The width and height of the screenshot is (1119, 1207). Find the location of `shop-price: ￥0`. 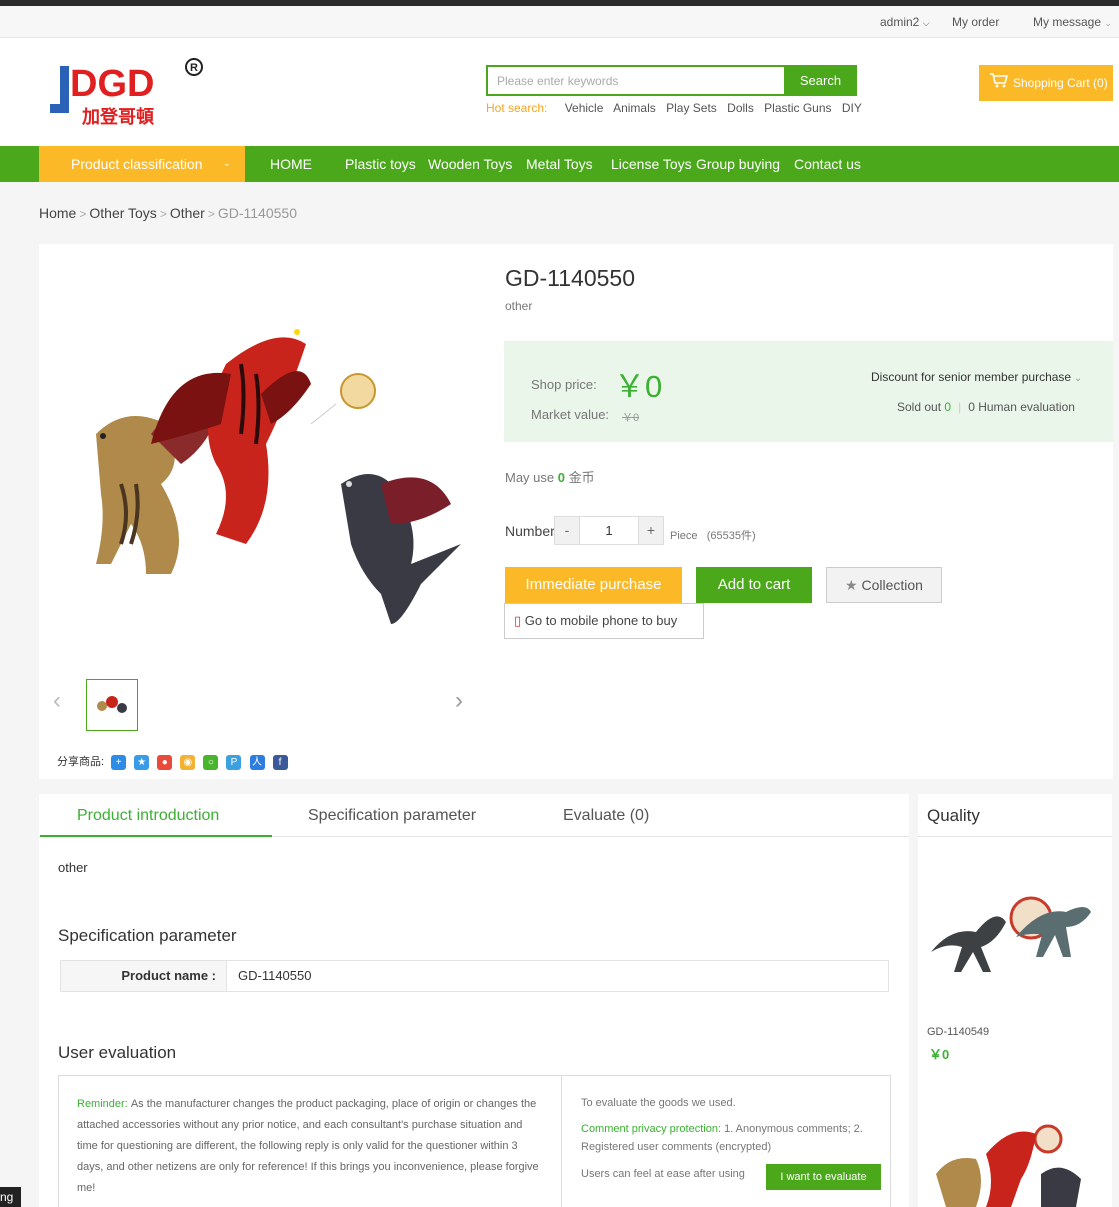

shop-price: ￥0 is located at coordinates (638, 386).